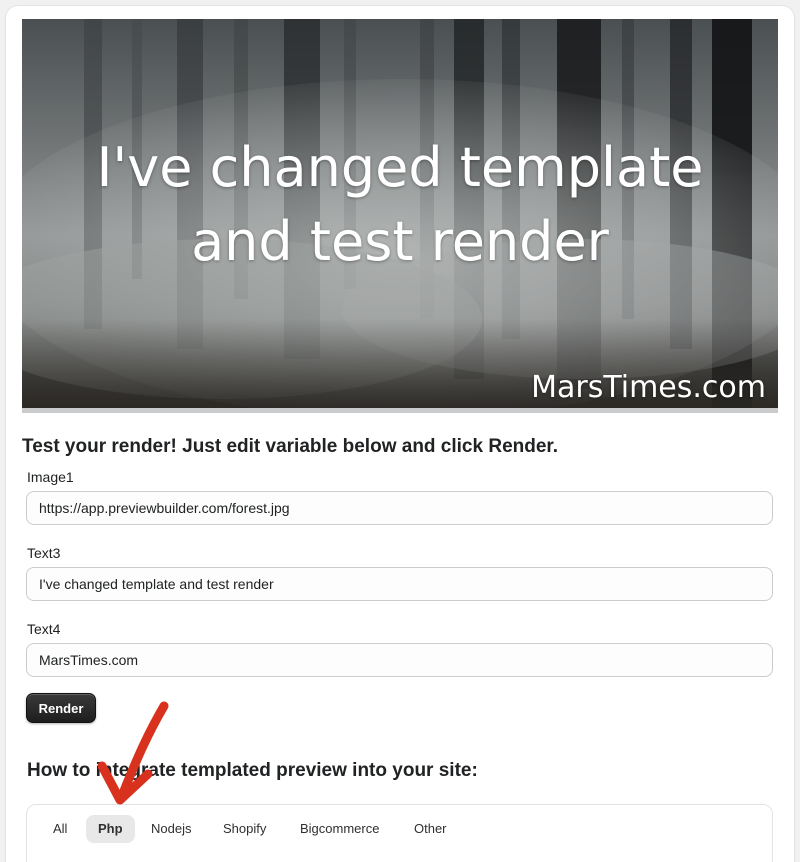  What do you see at coordinates (400, 167) in the screenshot?
I see `hero-title-line-1: I've changed template` at bounding box center [400, 167].